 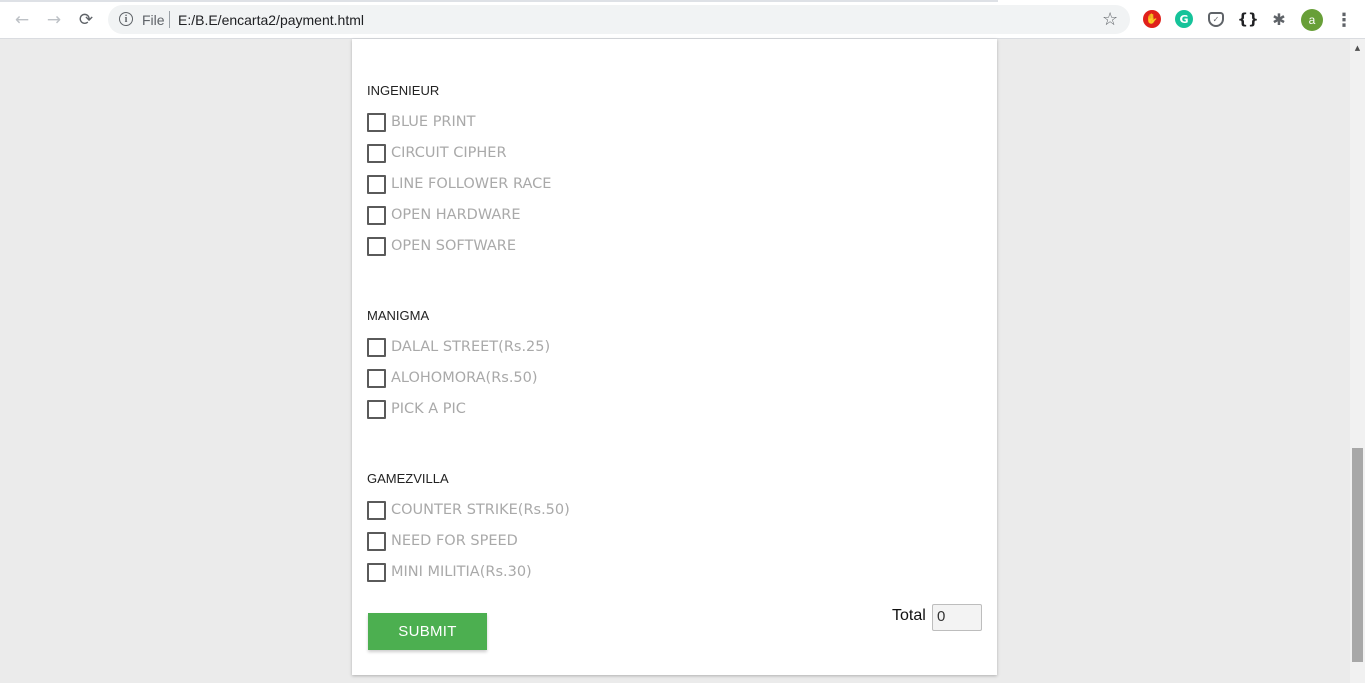 I want to click on section-title-gamezvilla: GAMEZVILLA, so click(x=408, y=478).